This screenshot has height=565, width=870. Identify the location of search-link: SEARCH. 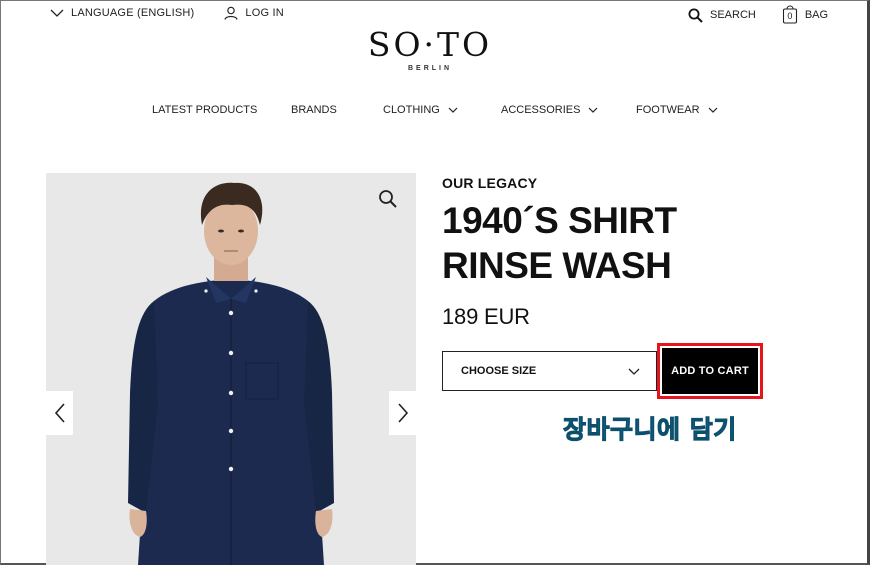
(722, 15).